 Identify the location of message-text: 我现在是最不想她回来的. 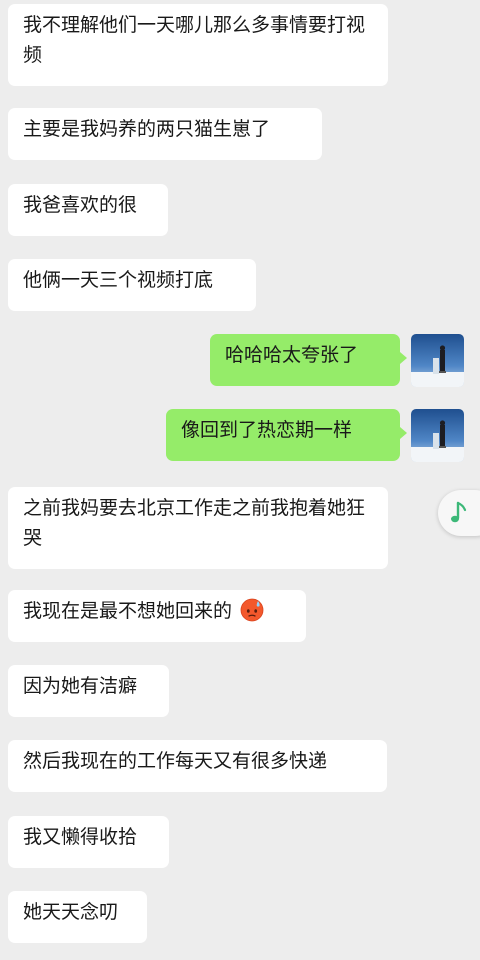
(128, 611).